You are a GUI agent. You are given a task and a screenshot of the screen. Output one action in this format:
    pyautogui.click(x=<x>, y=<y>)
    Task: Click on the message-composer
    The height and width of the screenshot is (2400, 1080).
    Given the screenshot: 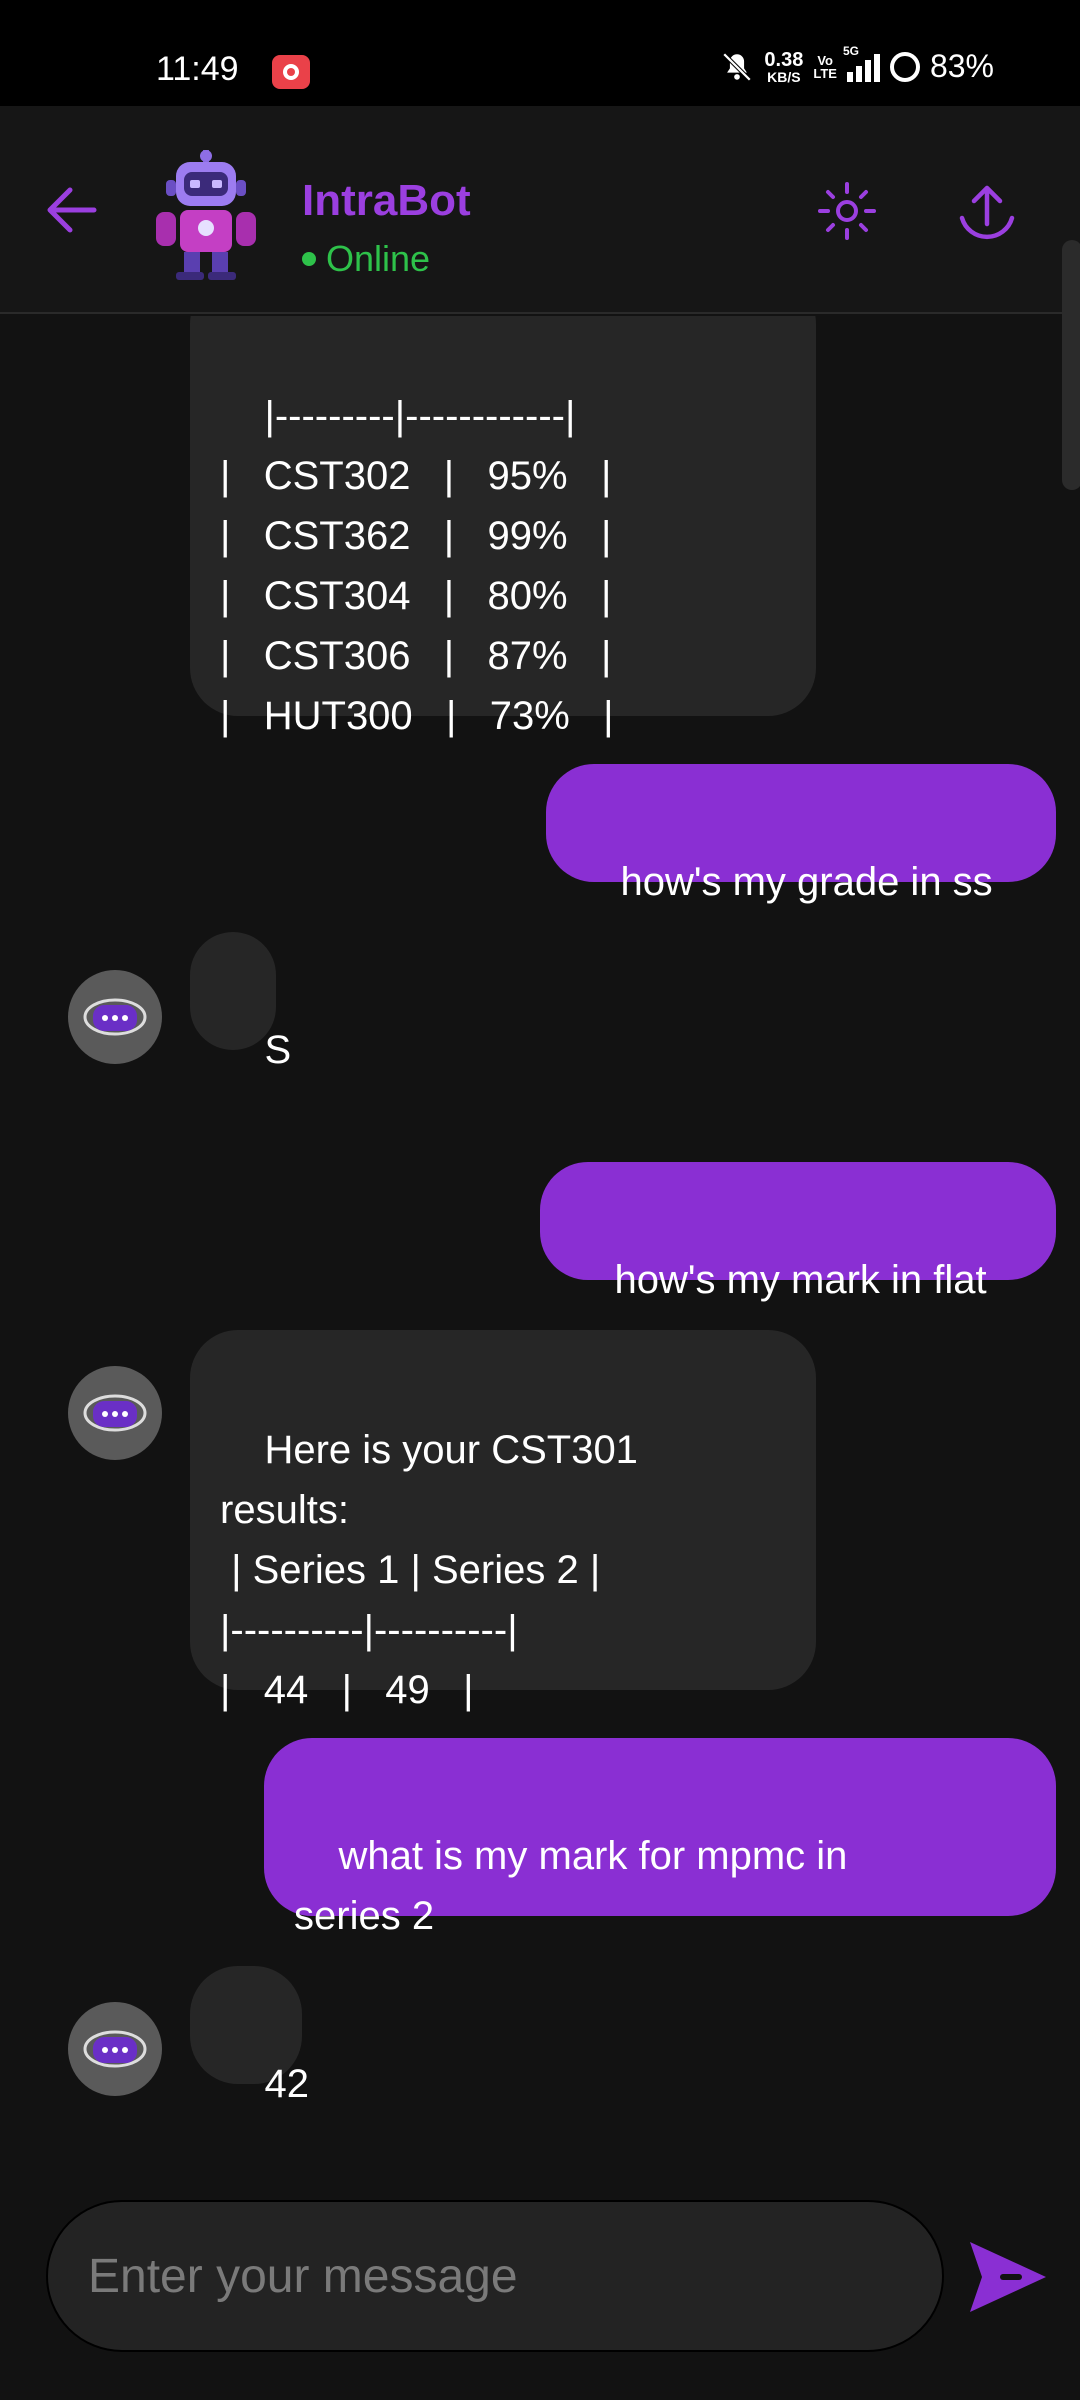 What is the action you would take?
    pyautogui.click(x=495, y=2276)
    